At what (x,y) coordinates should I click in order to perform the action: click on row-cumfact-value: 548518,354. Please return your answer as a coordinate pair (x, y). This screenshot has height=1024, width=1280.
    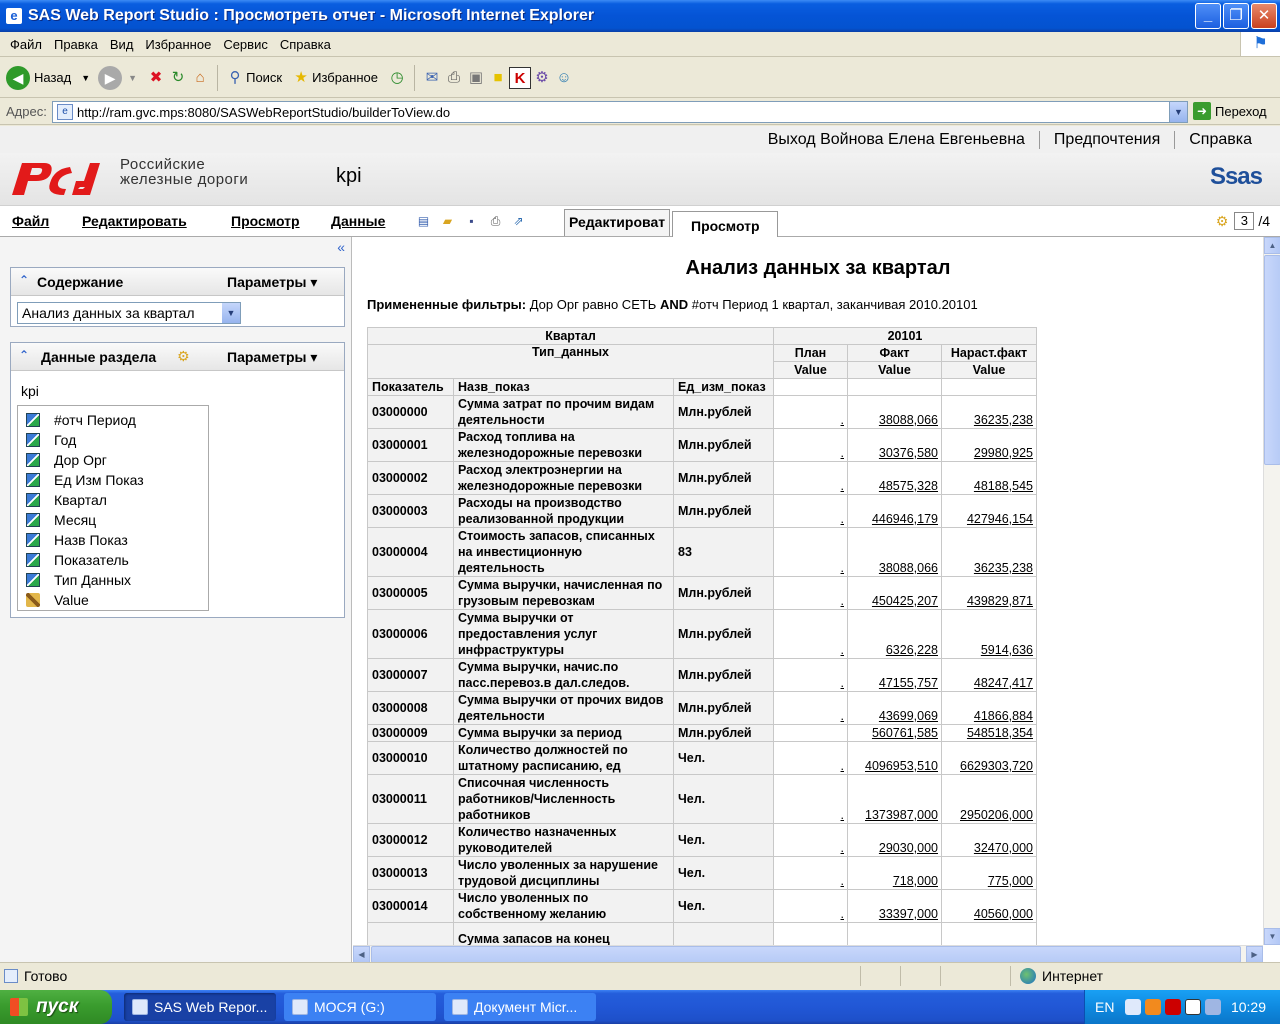
    Looking at the image, I should click on (989, 733).